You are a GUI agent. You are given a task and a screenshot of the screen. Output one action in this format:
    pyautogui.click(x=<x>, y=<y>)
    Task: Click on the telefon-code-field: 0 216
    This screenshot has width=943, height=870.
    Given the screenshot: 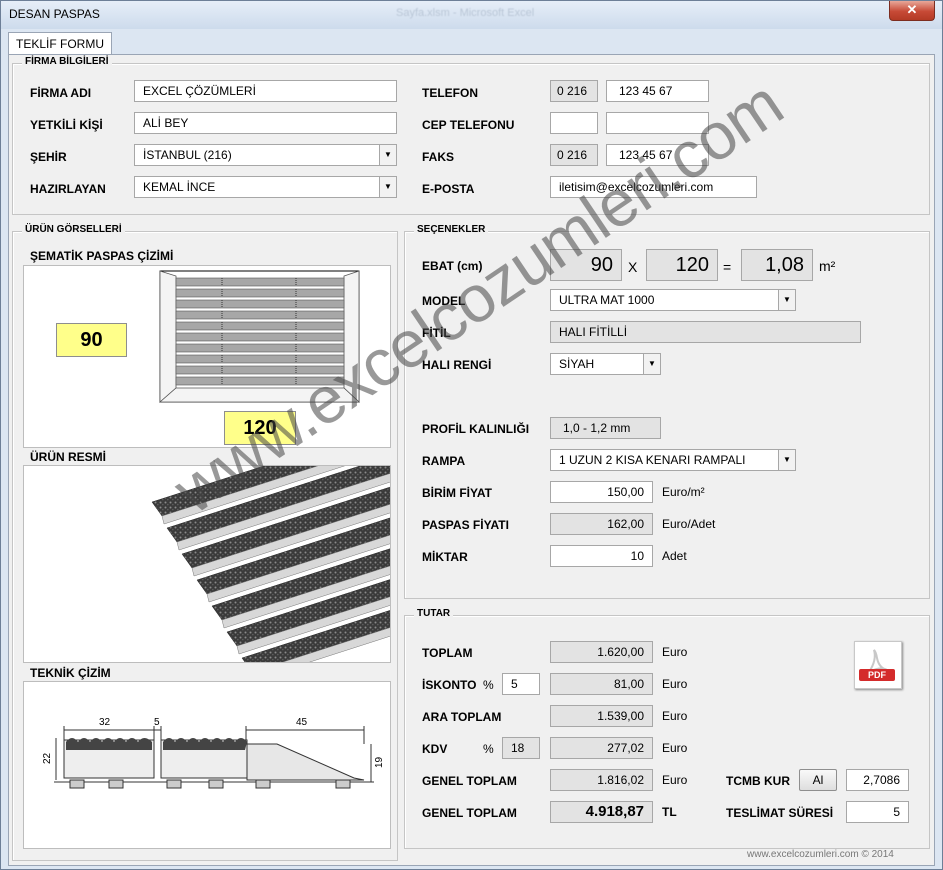 What is the action you would take?
    pyautogui.click(x=574, y=91)
    